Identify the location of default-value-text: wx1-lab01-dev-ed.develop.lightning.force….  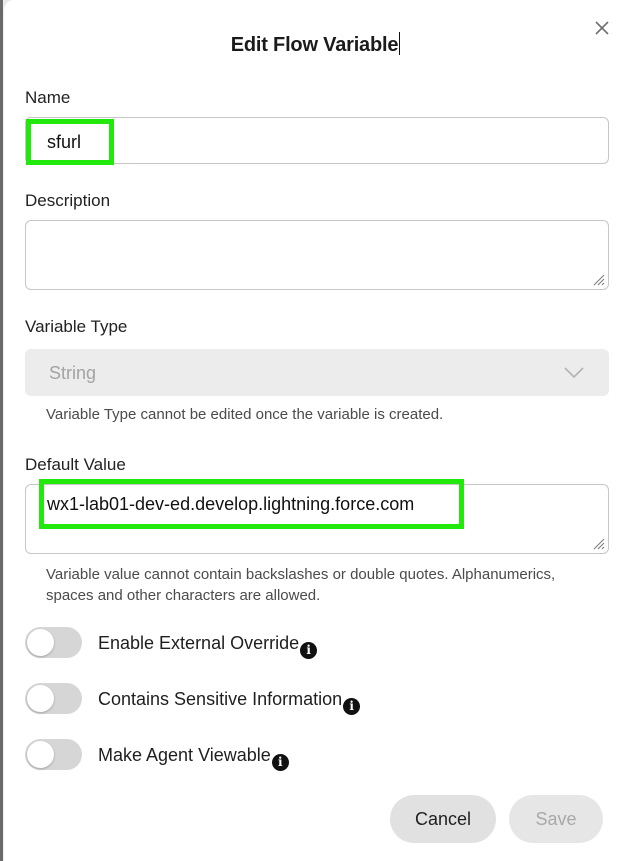
(231, 504).